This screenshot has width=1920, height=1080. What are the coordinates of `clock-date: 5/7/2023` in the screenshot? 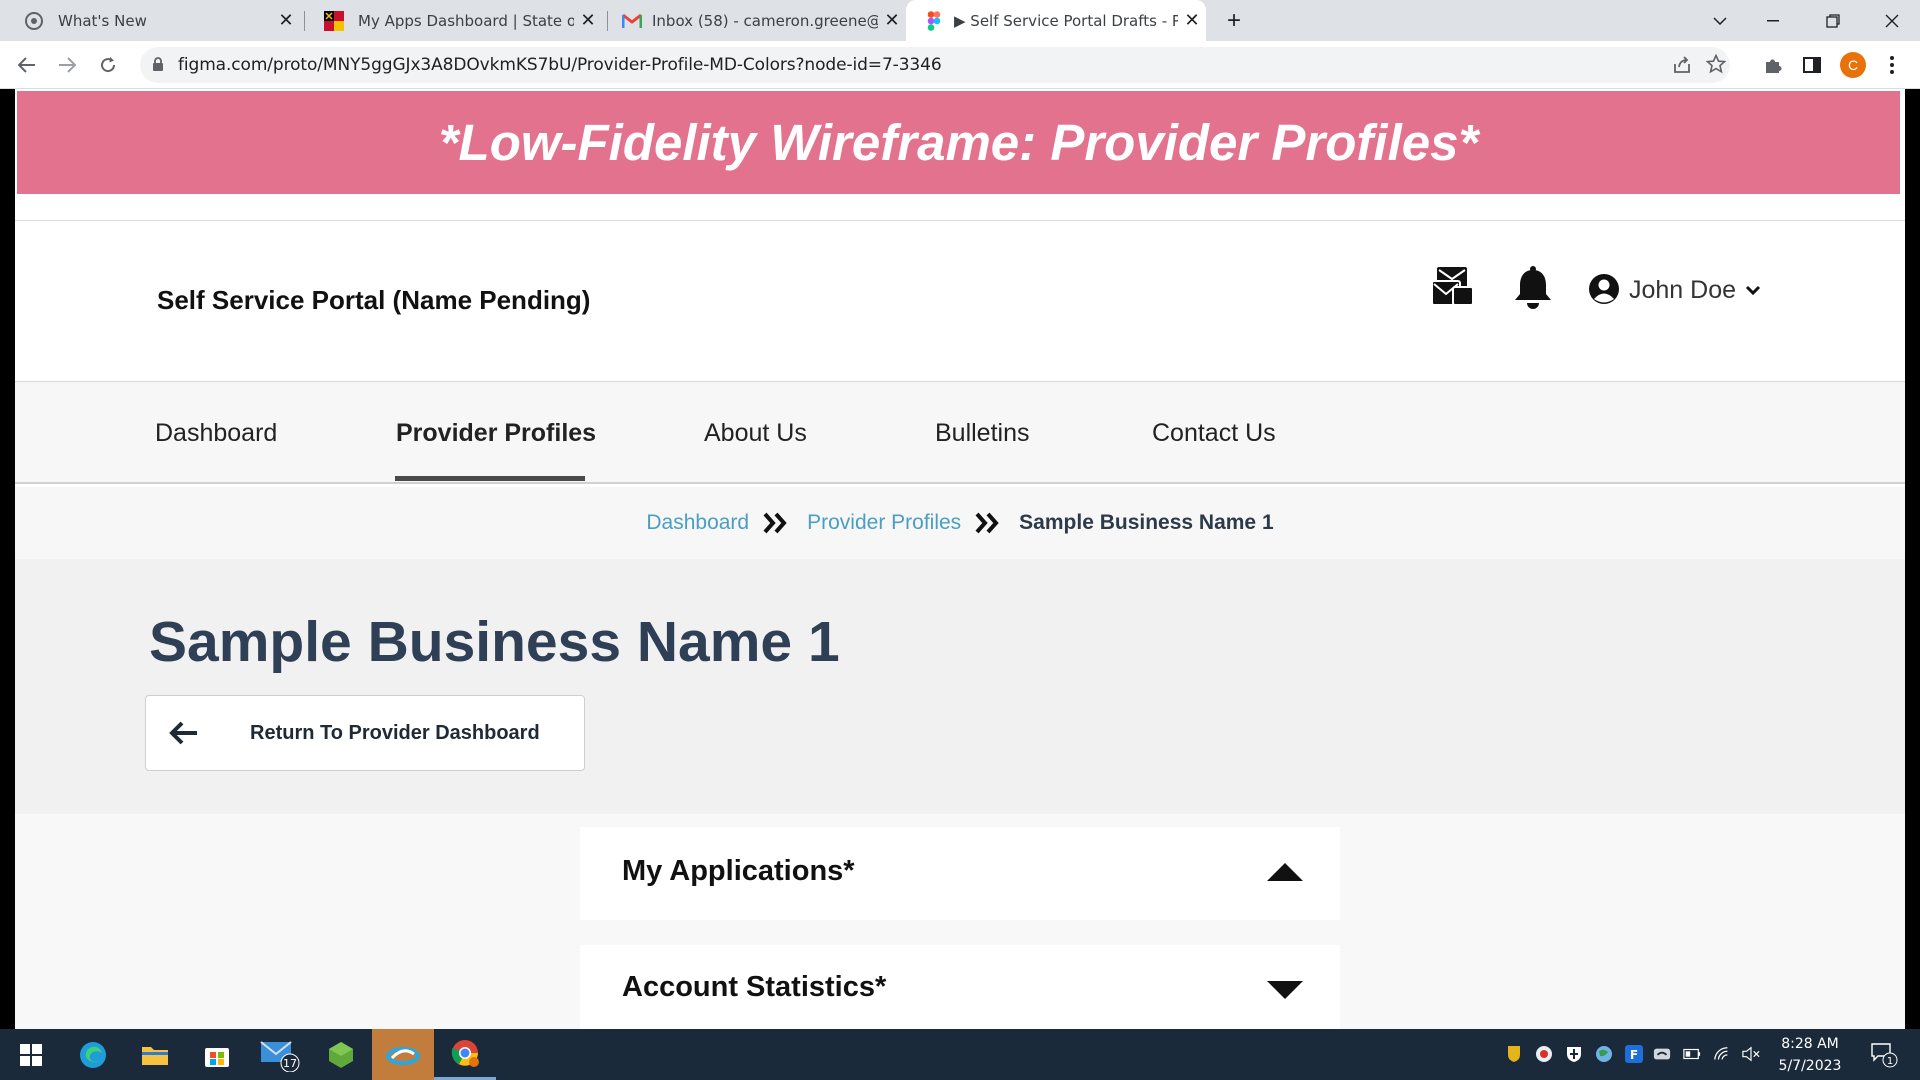 It's located at (1810, 1066).